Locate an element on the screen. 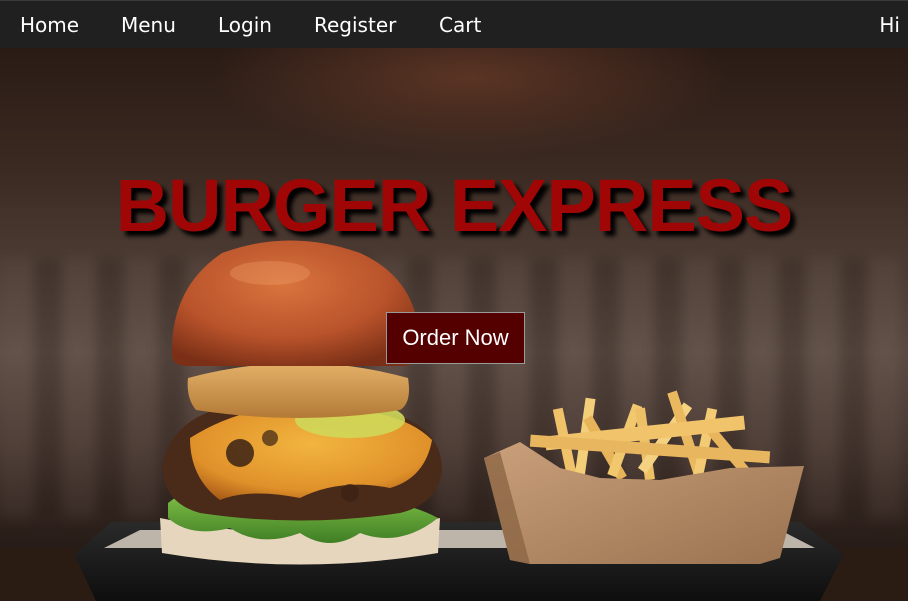 The width and height of the screenshot is (908, 601). hero-title: BURGER EXPRESS is located at coordinates (454, 205).